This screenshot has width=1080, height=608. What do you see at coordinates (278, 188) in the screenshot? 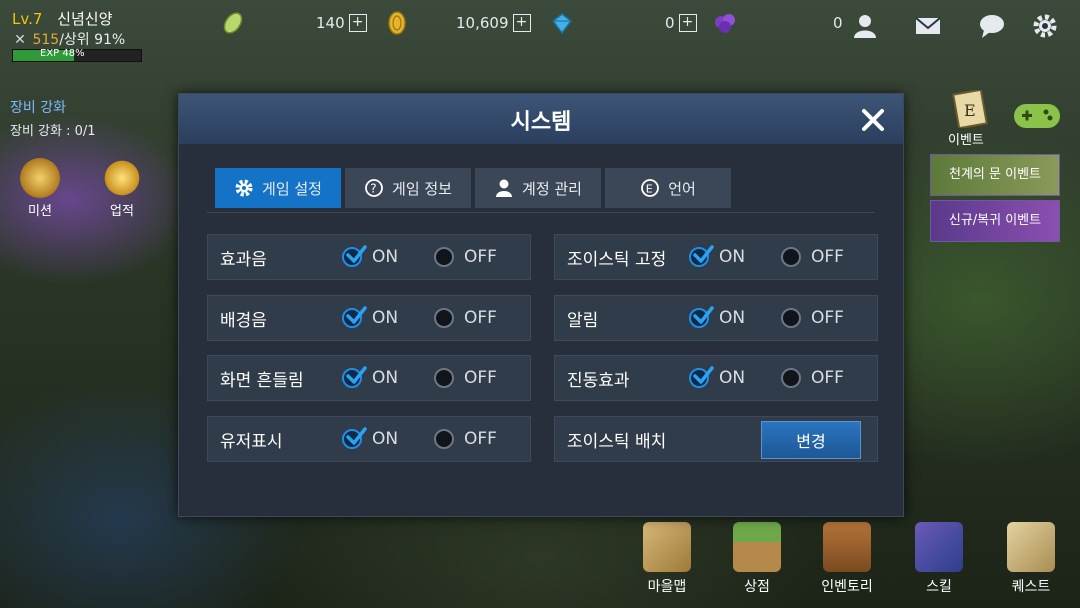
I see `tab-game-settings: 게임 설정` at bounding box center [278, 188].